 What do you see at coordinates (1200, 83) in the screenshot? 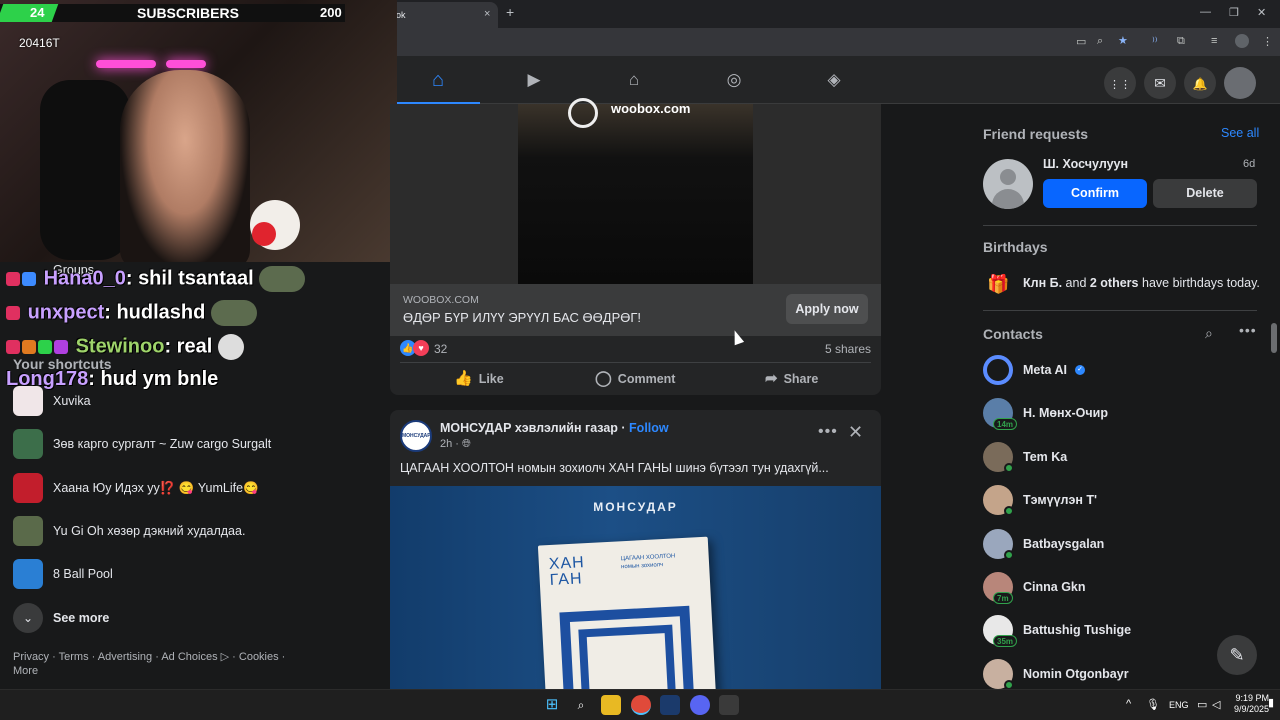
I see `notifications-button: 🔔` at bounding box center [1200, 83].